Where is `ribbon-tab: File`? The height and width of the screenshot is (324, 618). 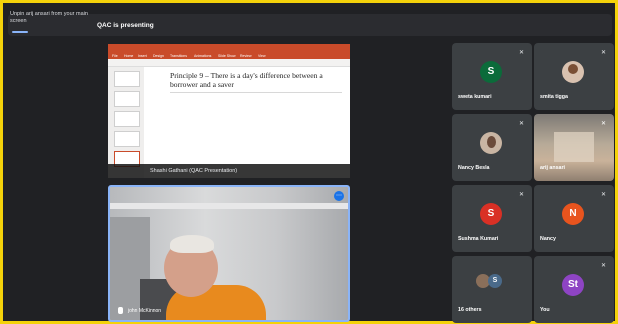 ribbon-tab: File is located at coordinates (115, 56).